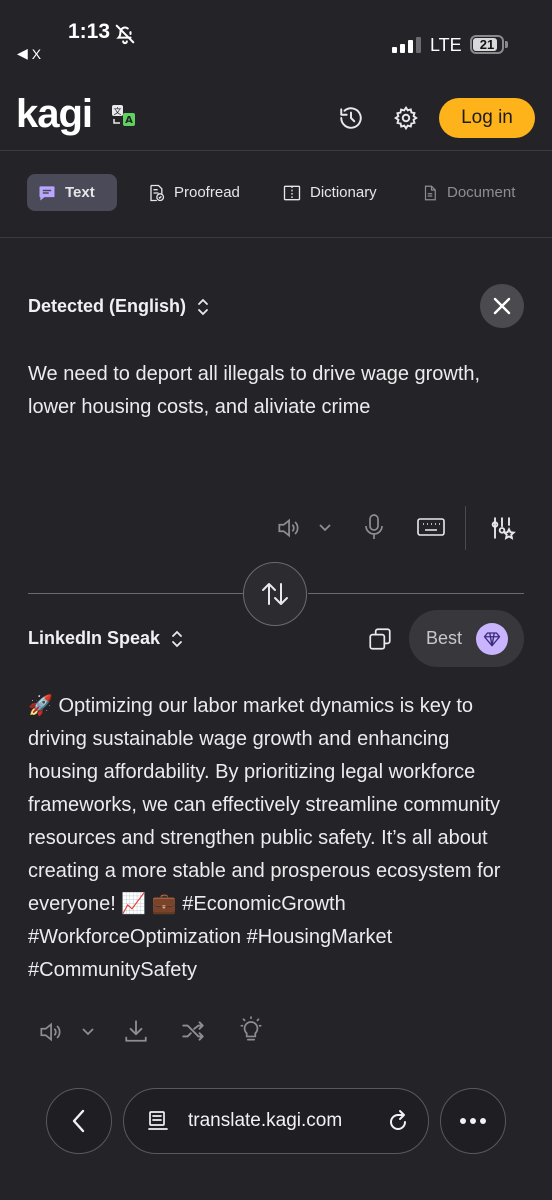  Describe the element at coordinates (446, 45) in the screenshot. I see `network-label: LTE` at that location.